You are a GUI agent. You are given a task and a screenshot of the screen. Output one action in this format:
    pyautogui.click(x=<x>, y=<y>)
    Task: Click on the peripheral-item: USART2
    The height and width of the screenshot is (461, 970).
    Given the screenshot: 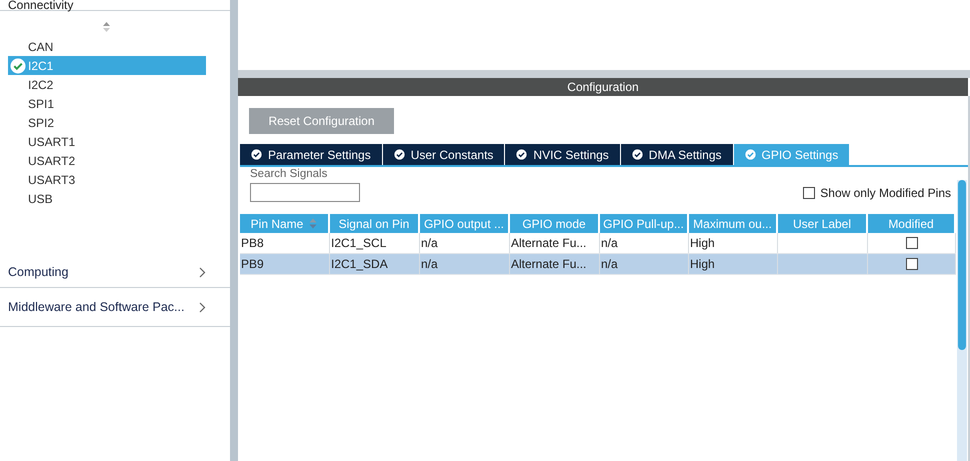 What is the action you would take?
    pyautogui.click(x=107, y=160)
    